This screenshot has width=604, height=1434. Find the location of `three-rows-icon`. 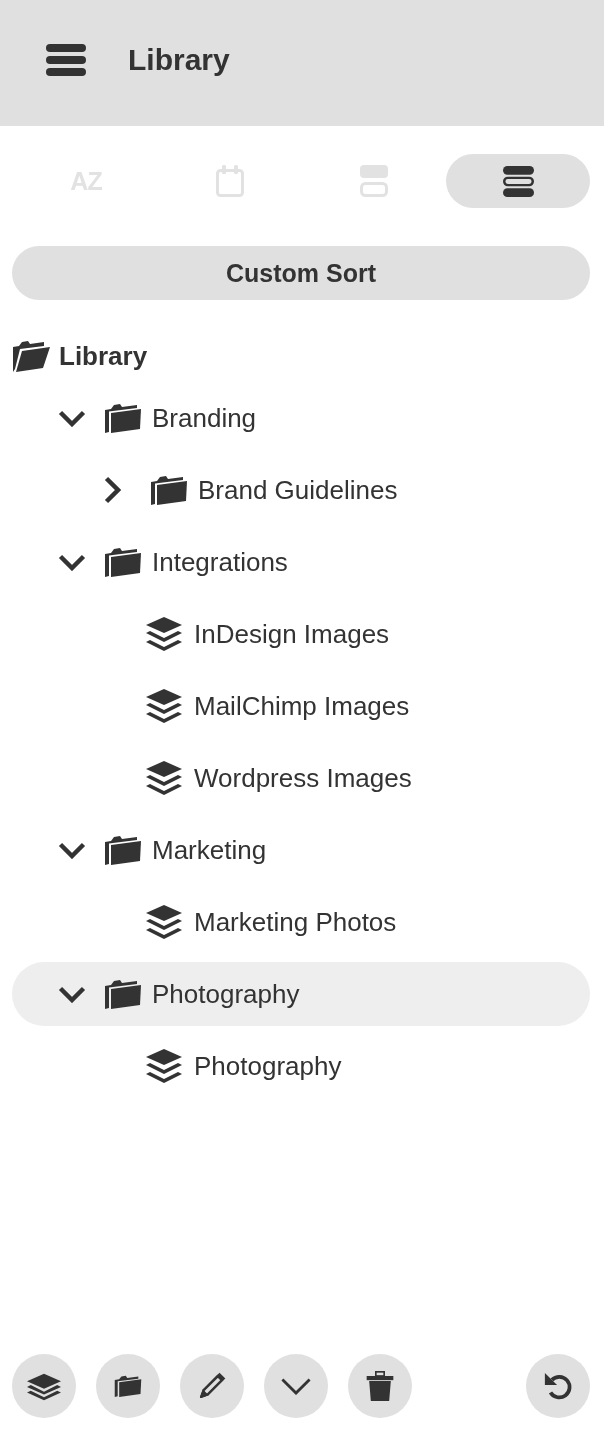

three-rows-icon is located at coordinates (518, 181).